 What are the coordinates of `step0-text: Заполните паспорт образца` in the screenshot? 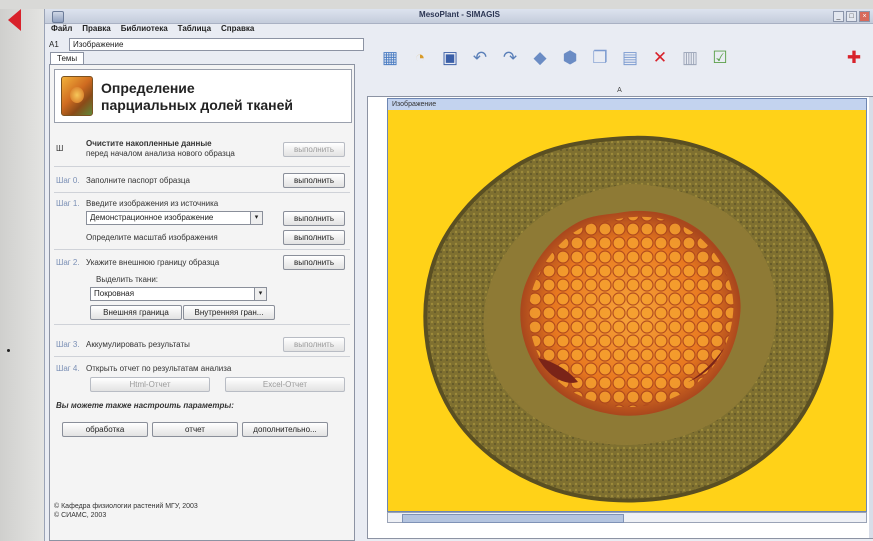 It's located at (138, 180).